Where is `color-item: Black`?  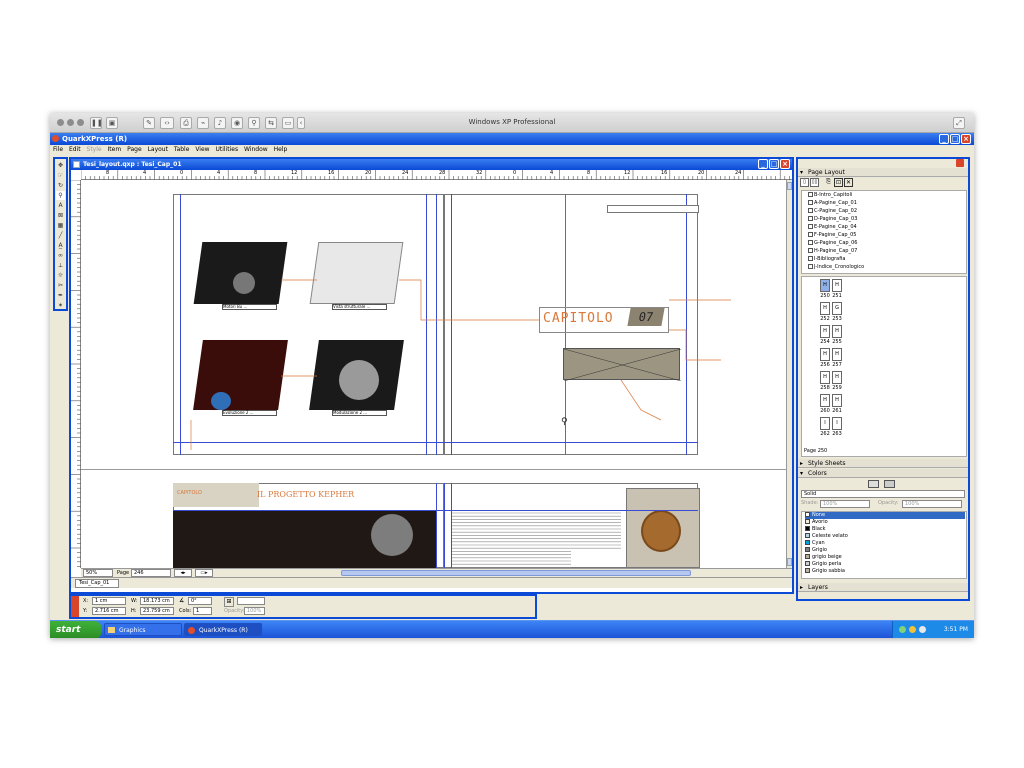 color-item: Black is located at coordinates (885, 529).